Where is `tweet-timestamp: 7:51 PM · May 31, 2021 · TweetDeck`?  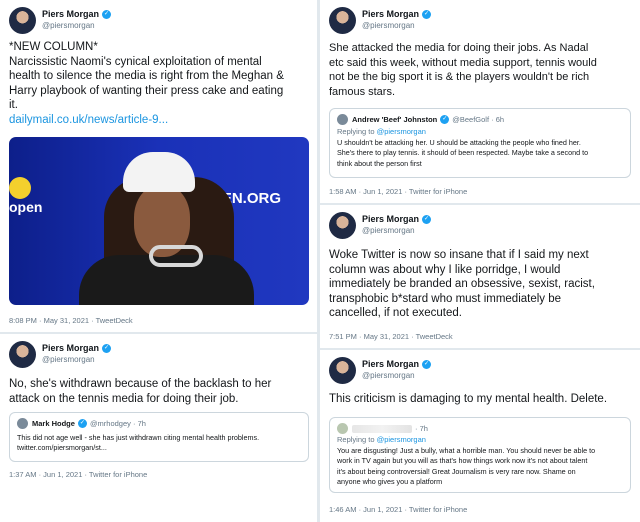
tweet-timestamp: 7:51 PM · May 31, 2021 · TweetDeck is located at coordinates (391, 336).